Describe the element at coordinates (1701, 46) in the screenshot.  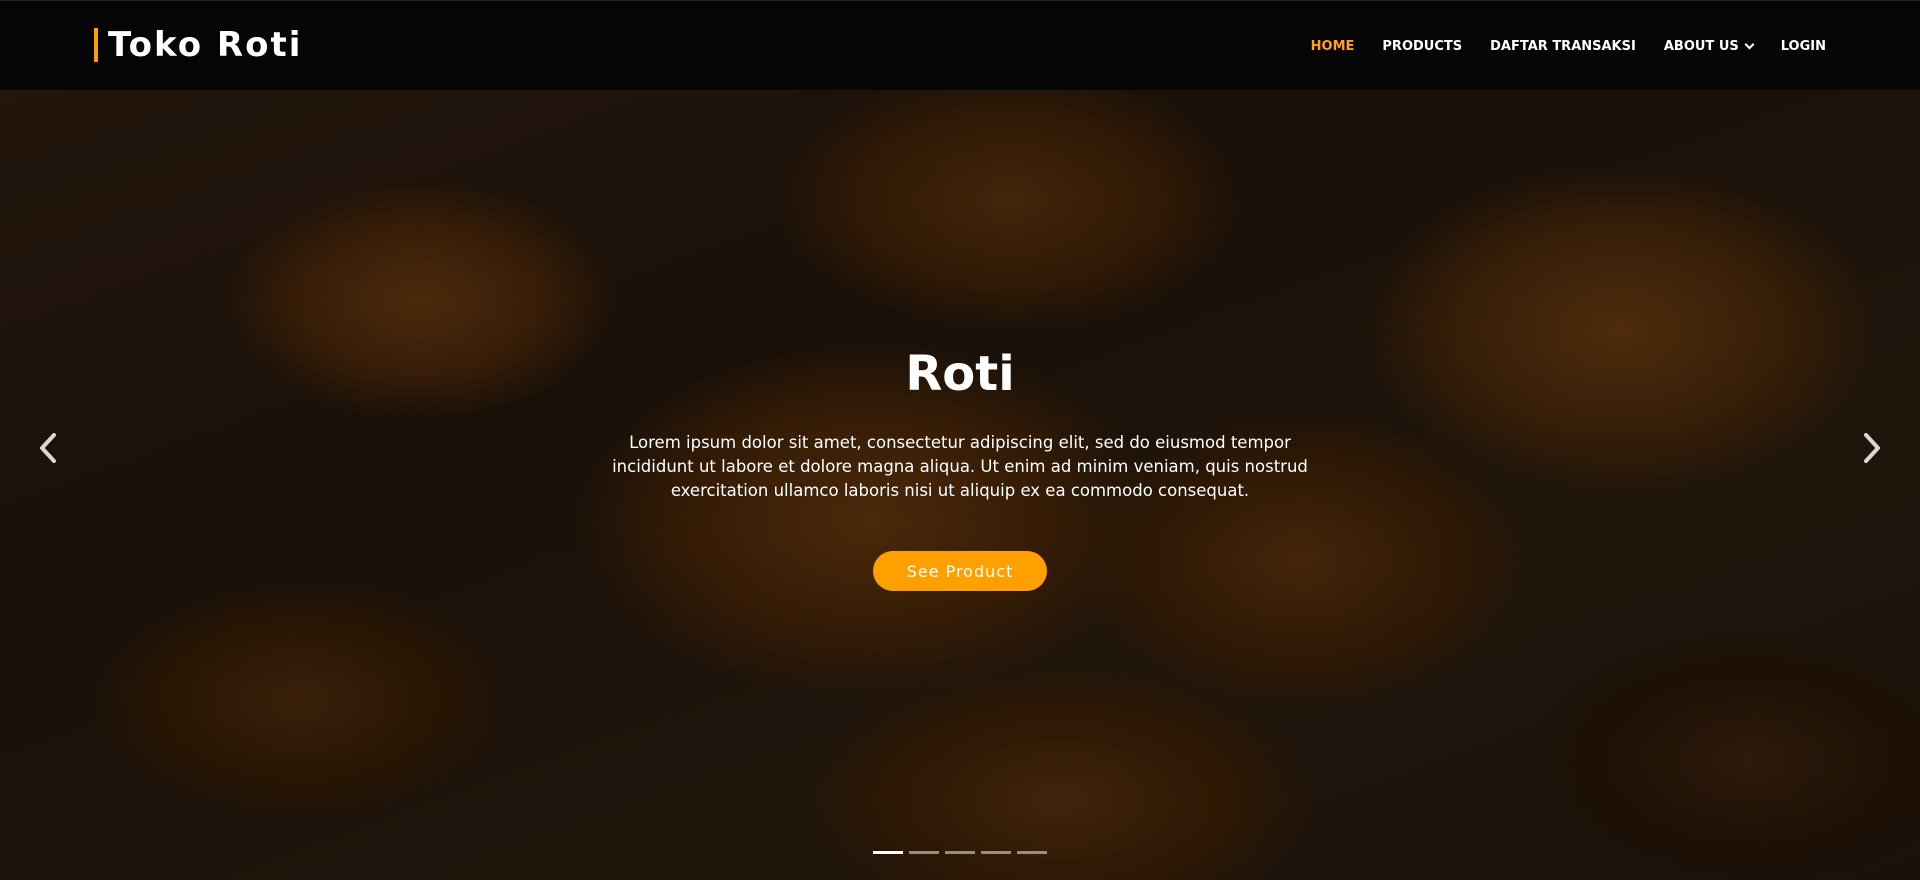
I see `nav-about-us-label: ABOUT US` at that location.